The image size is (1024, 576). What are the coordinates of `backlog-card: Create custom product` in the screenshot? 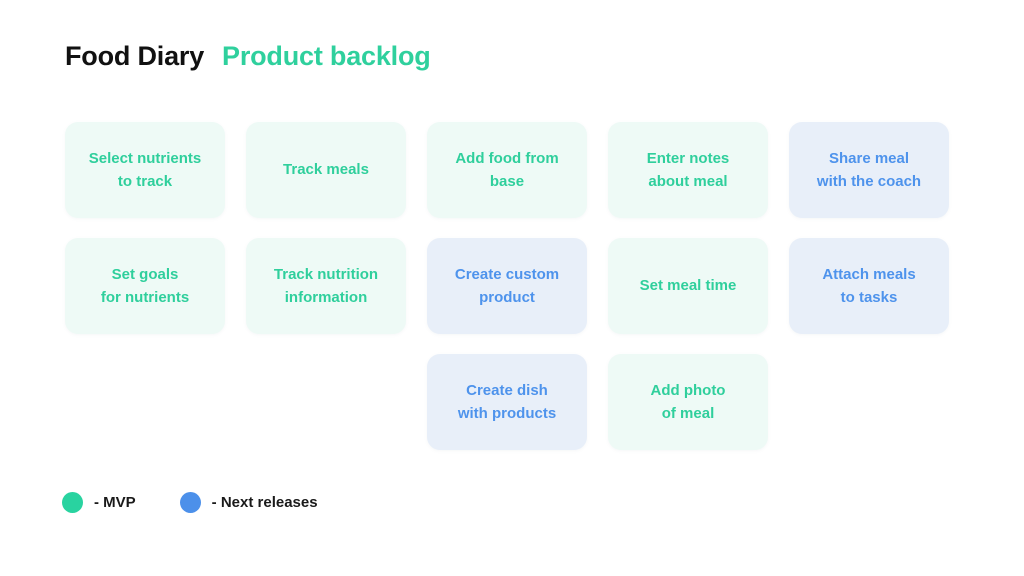 It's located at (507, 286).